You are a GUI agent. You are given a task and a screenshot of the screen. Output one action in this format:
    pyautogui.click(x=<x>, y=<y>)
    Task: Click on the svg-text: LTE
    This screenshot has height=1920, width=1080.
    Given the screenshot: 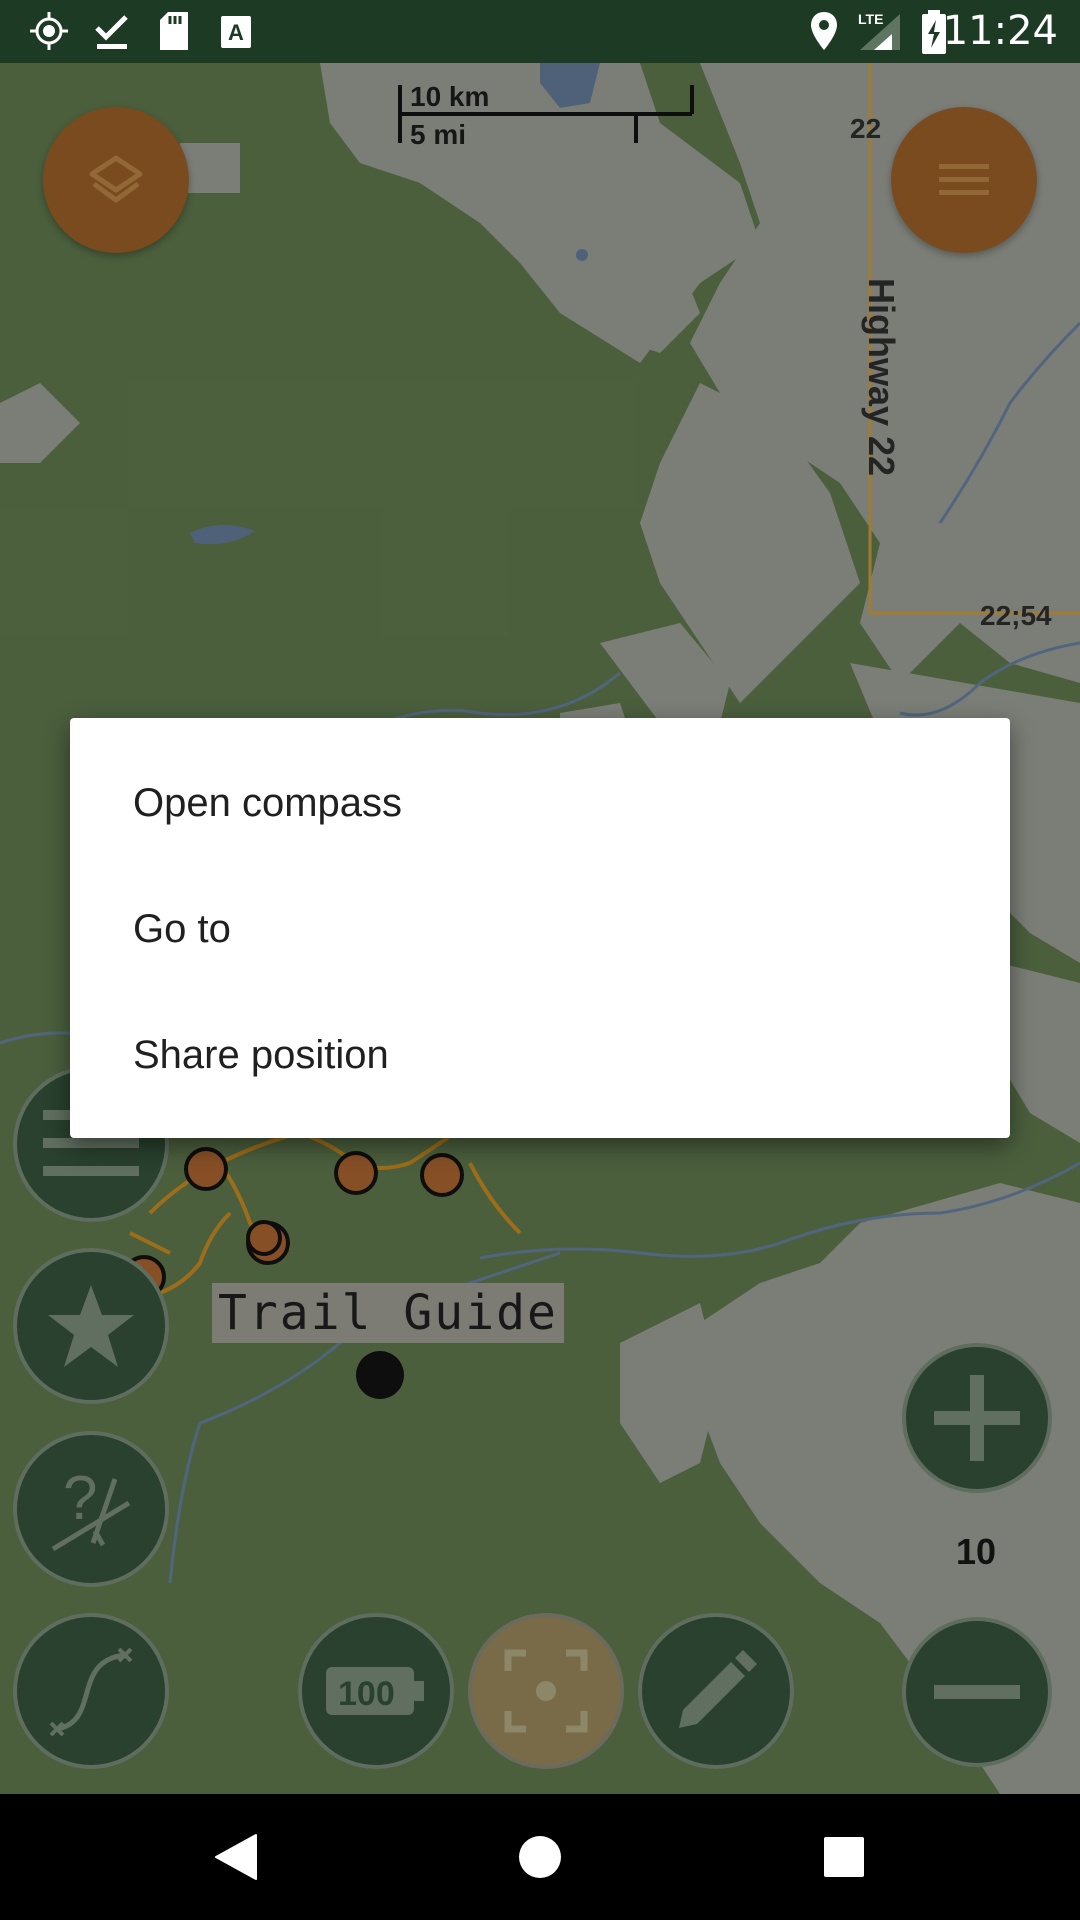 What is the action you would take?
    pyautogui.click(x=870, y=19)
    